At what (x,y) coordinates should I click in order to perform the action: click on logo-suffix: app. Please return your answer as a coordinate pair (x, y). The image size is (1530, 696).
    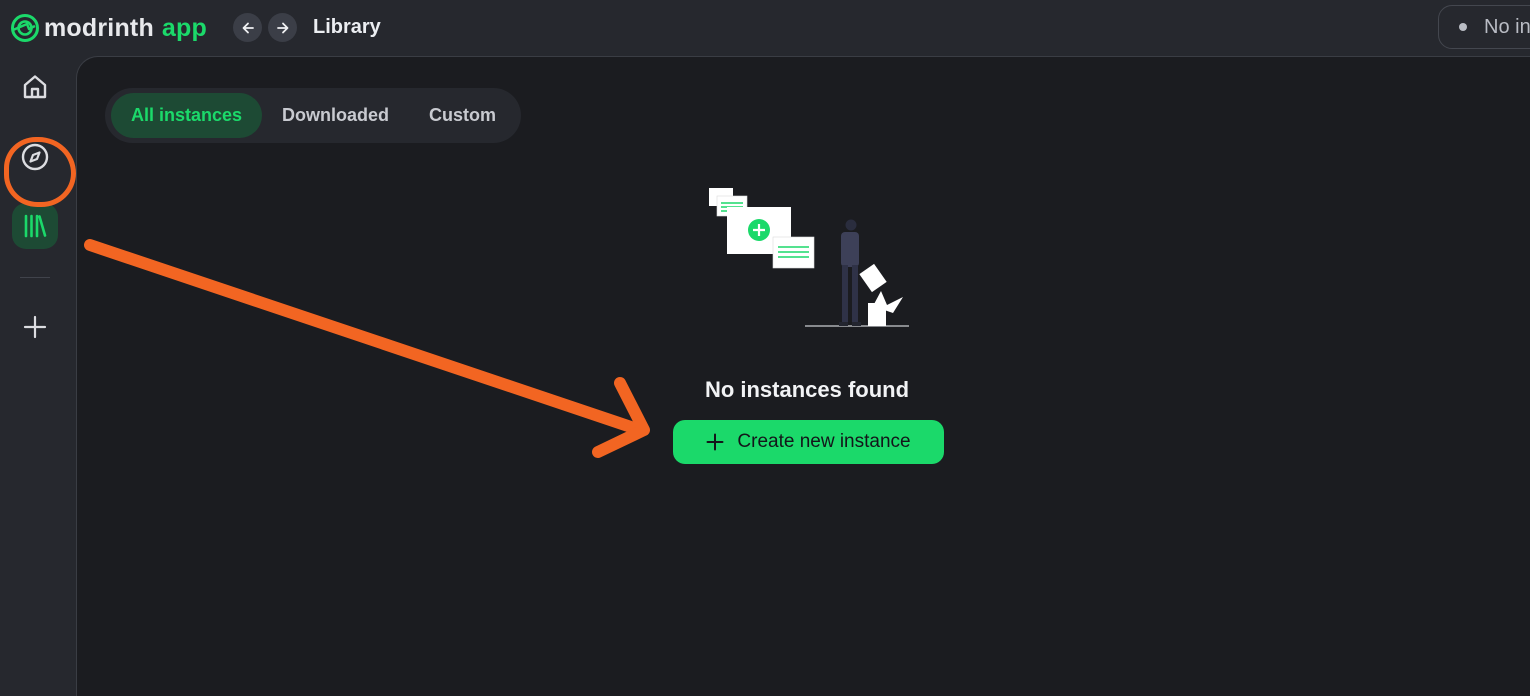
    Looking at the image, I should click on (184, 27).